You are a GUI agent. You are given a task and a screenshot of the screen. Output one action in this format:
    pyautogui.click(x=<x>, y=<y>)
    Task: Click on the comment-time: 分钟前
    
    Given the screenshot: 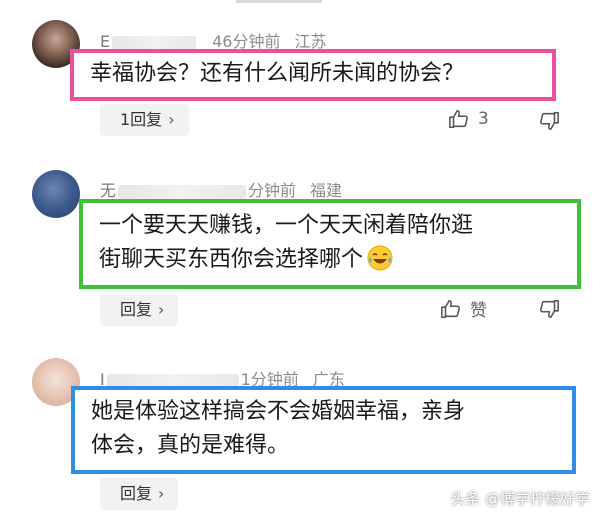 What is the action you would take?
    pyautogui.click(x=272, y=190)
    